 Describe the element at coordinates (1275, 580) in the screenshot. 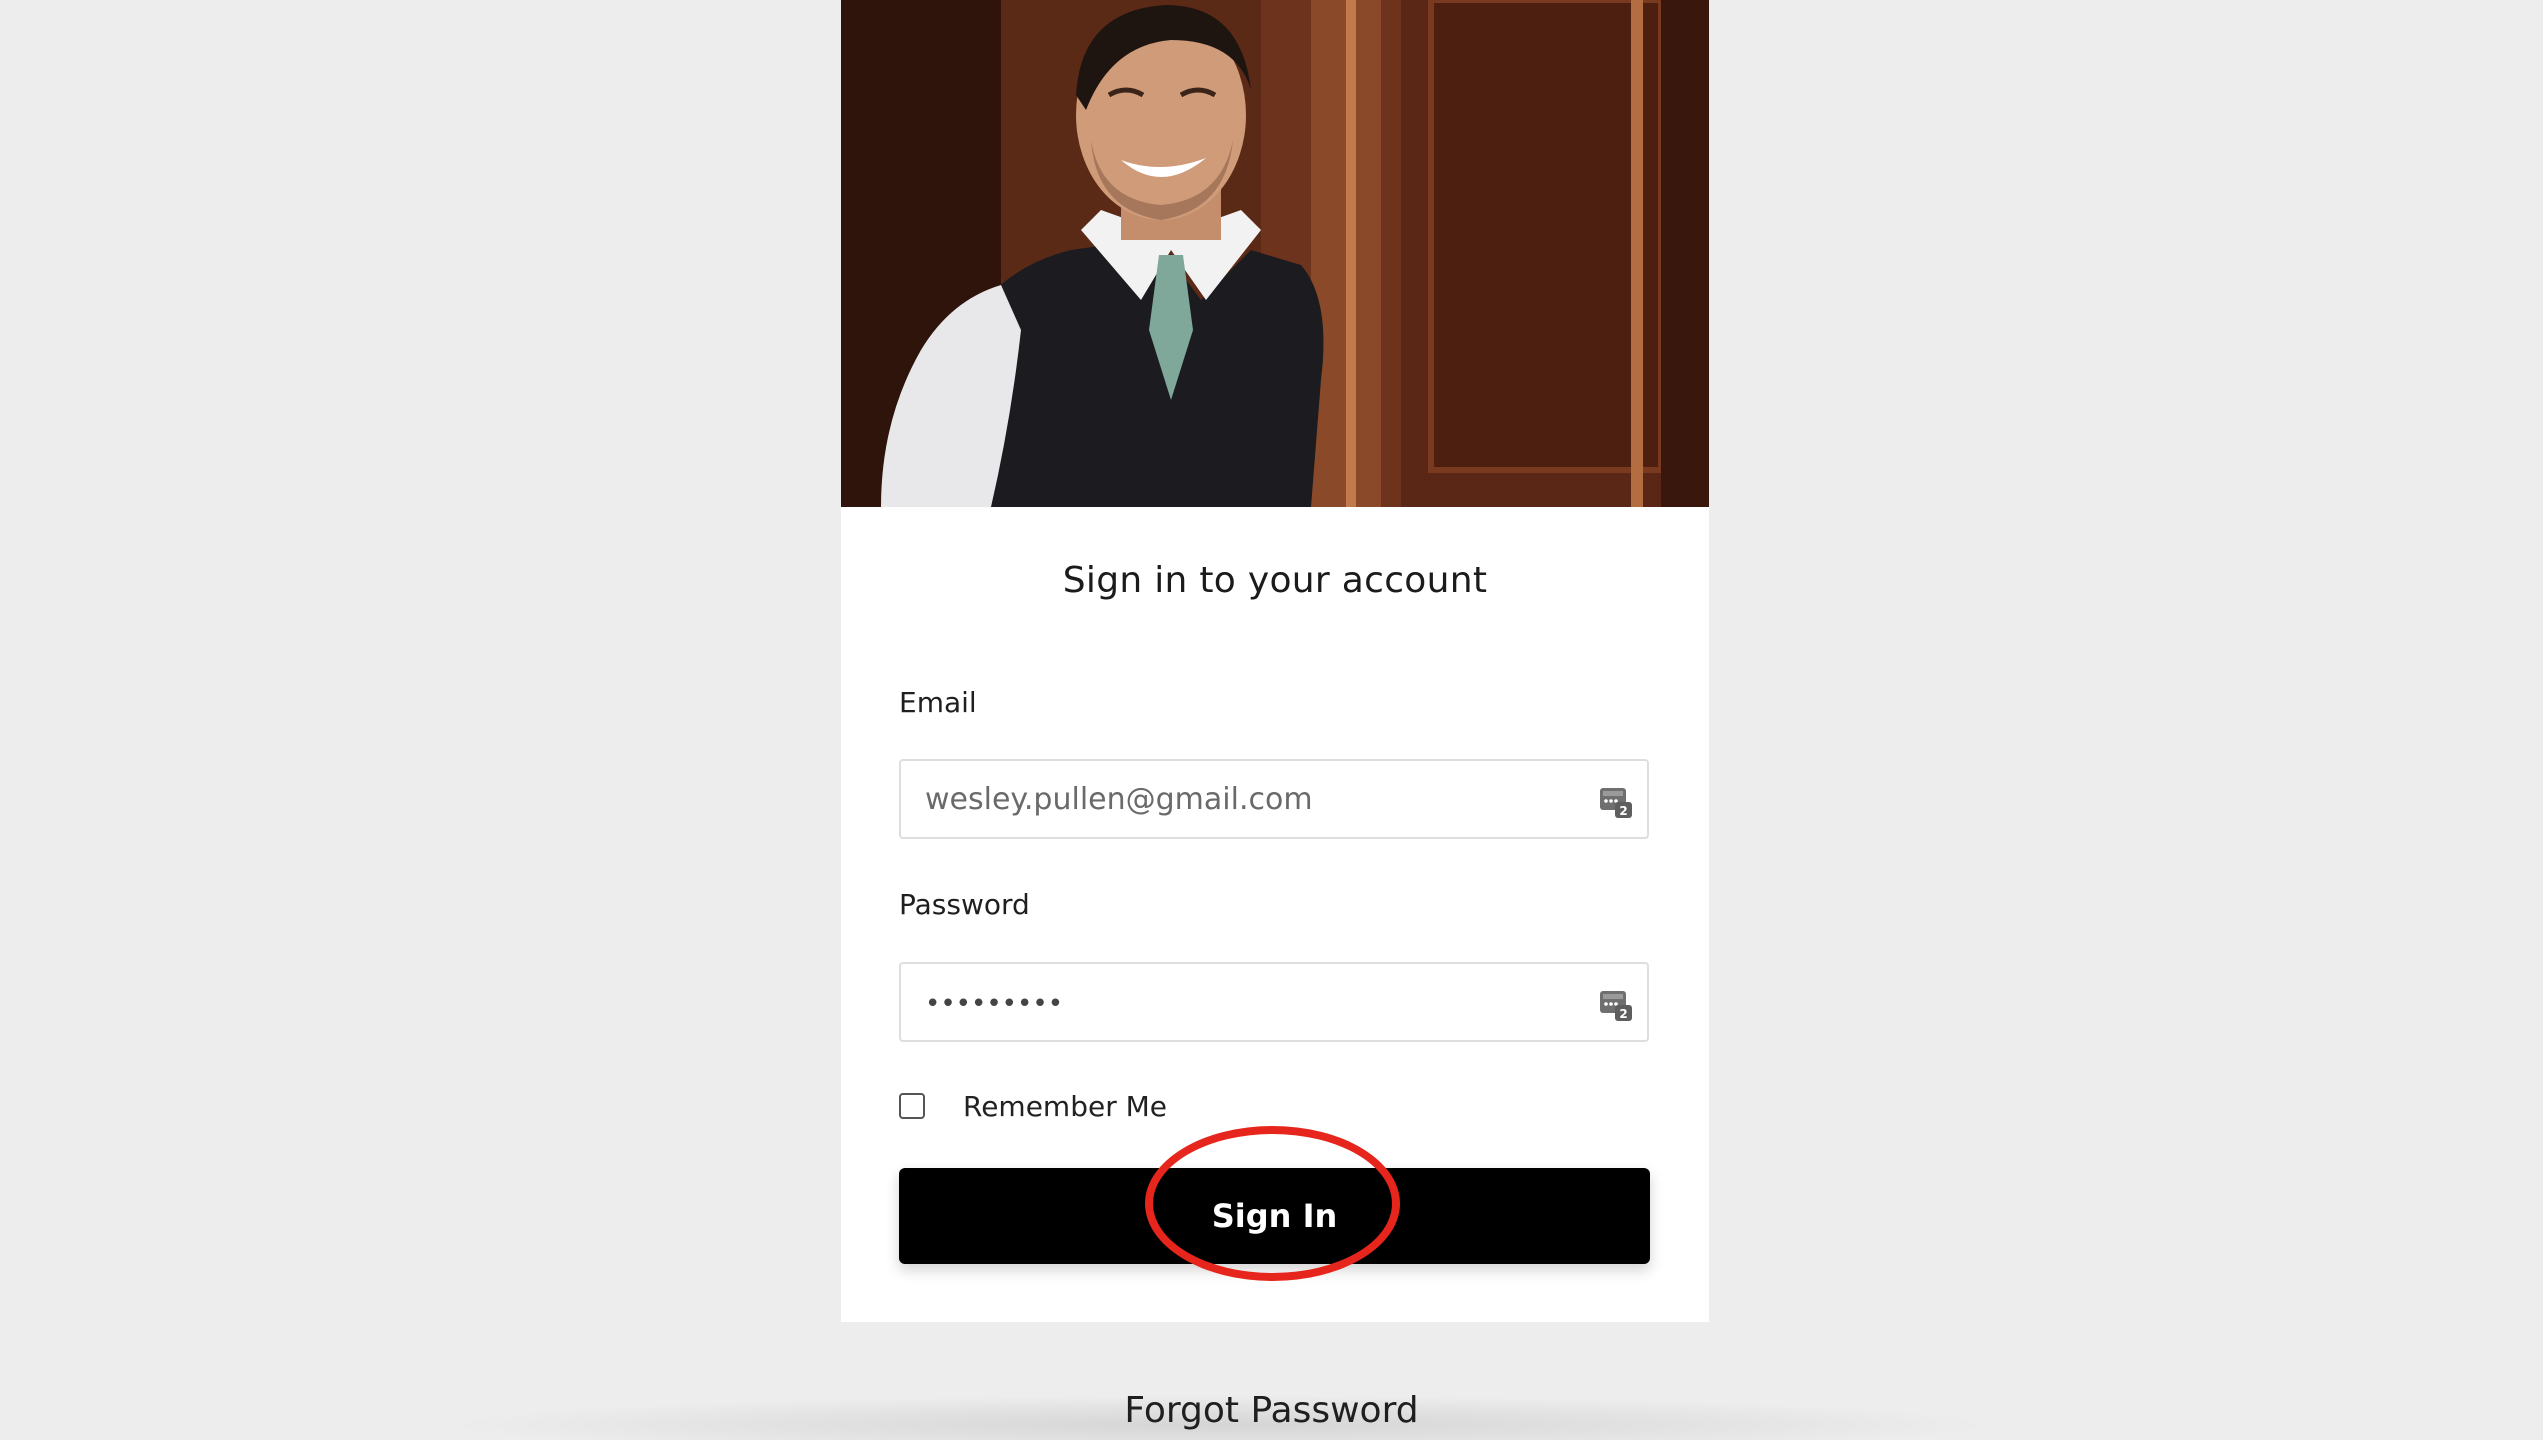

I see `page-title: Sign in to your account` at that location.